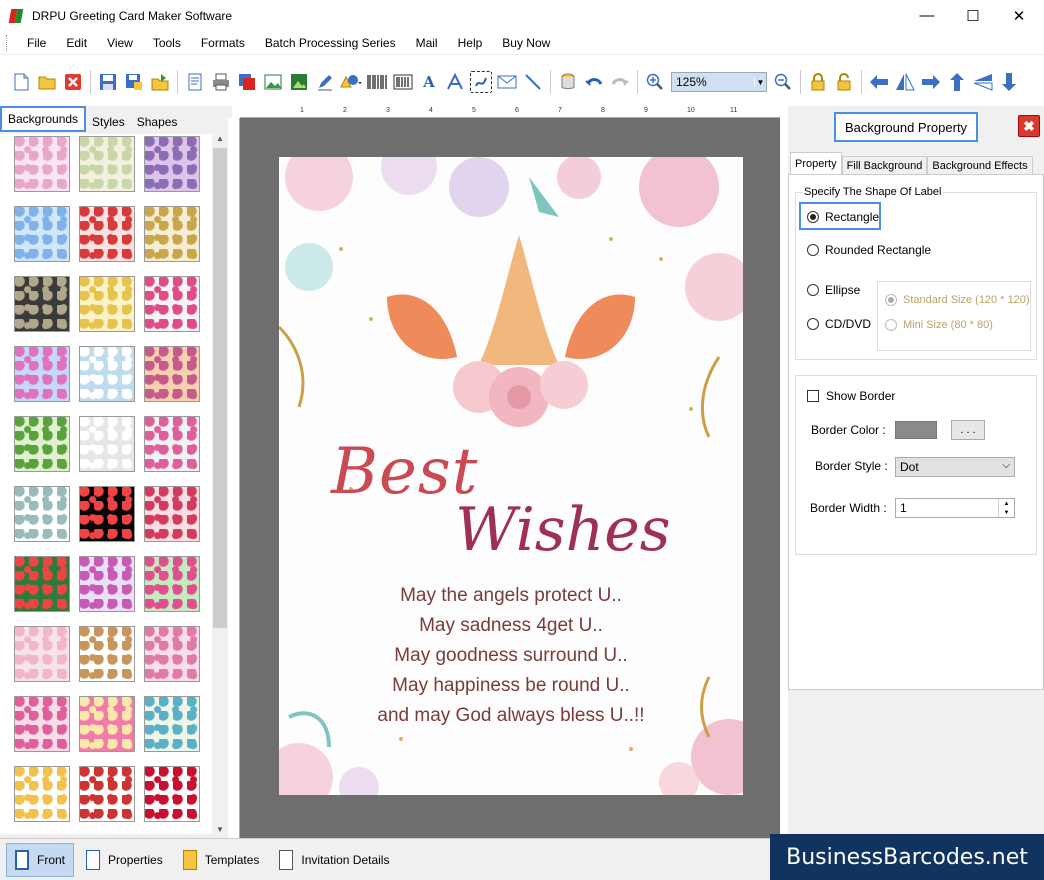 The width and height of the screenshot is (1044, 880). I want to click on menu-help: Help, so click(470, 43).